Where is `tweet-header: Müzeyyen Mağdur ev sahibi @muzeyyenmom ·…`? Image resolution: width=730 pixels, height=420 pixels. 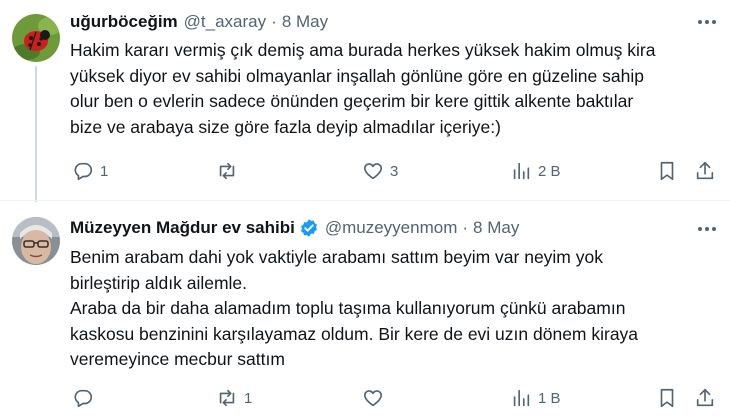 tweet-header: Müzeyyen Mağdur ev sahibi @muzeyyenmom ·… is located at coordinates (380, 228).